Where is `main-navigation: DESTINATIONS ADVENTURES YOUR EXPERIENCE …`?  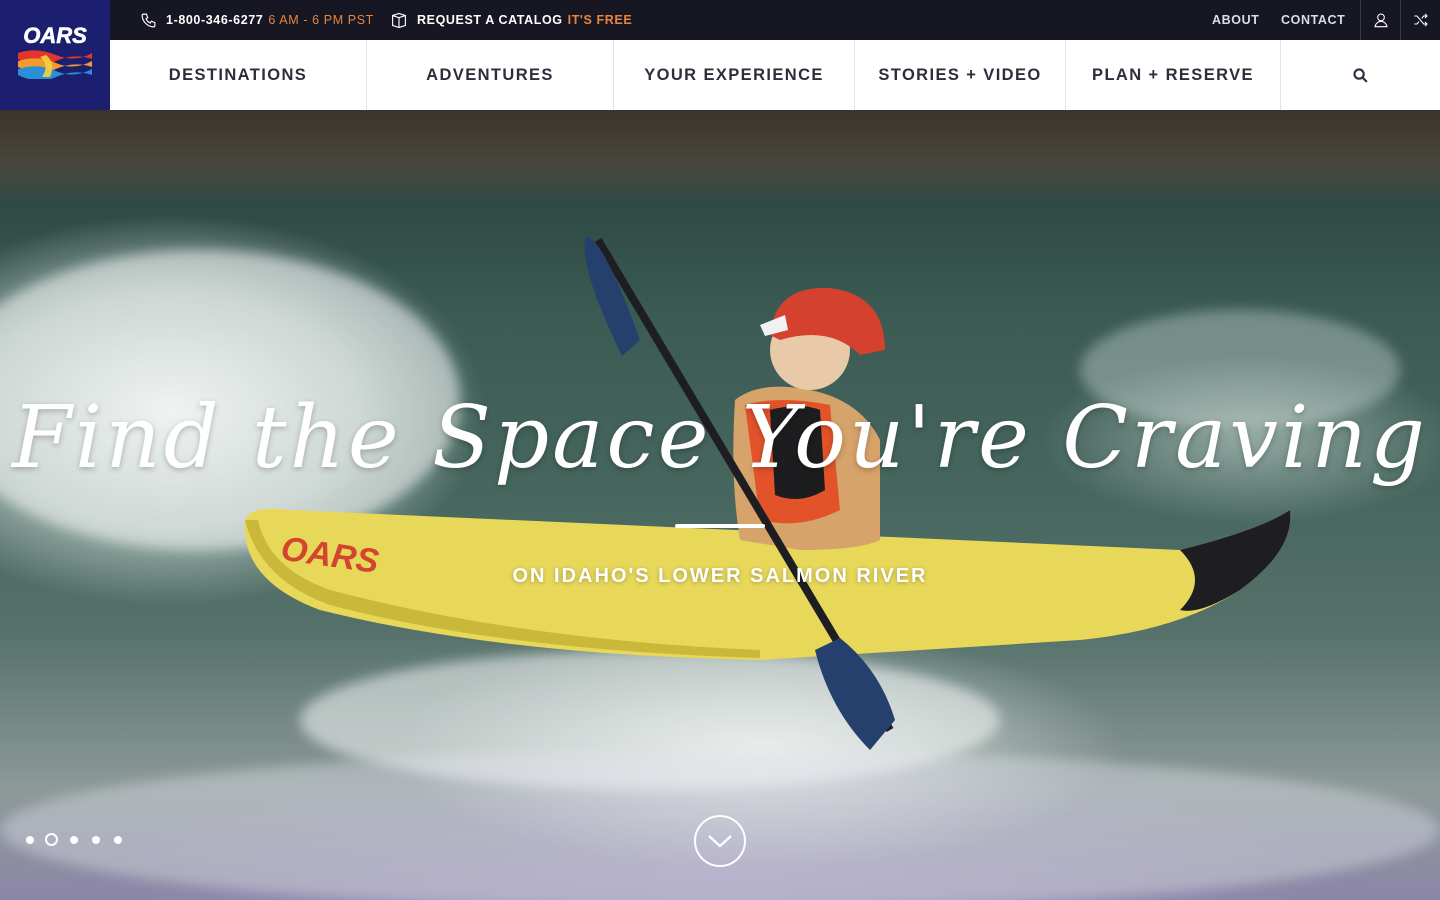
main-navigation: DESTINATIONS ADVENTURES YOUR EXPERIENCE … is located at coordinates (775, 75).